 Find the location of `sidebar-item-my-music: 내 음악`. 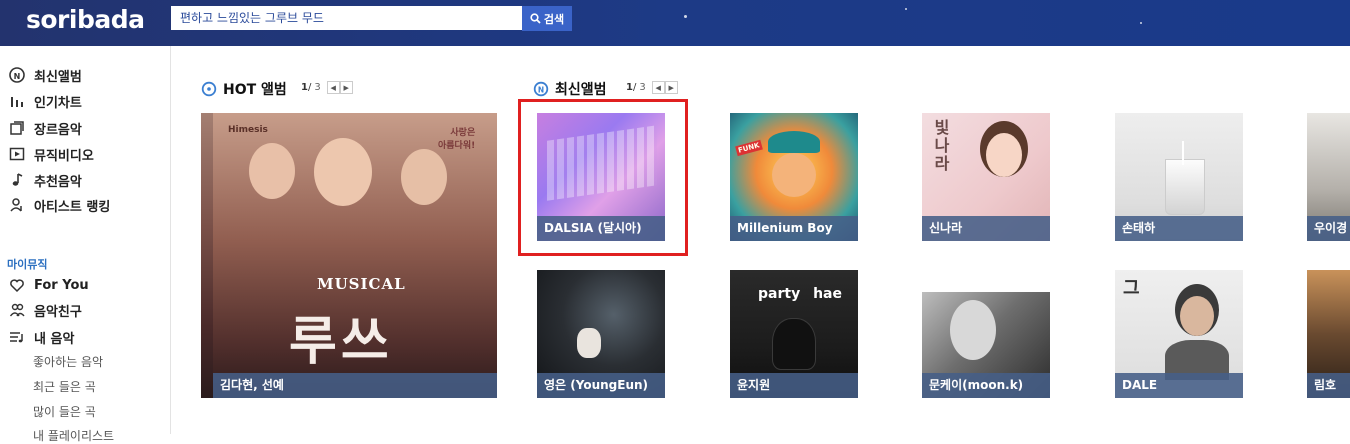

sidebar-item-my-music: 내 음악 is located at coordinates (40, 337).